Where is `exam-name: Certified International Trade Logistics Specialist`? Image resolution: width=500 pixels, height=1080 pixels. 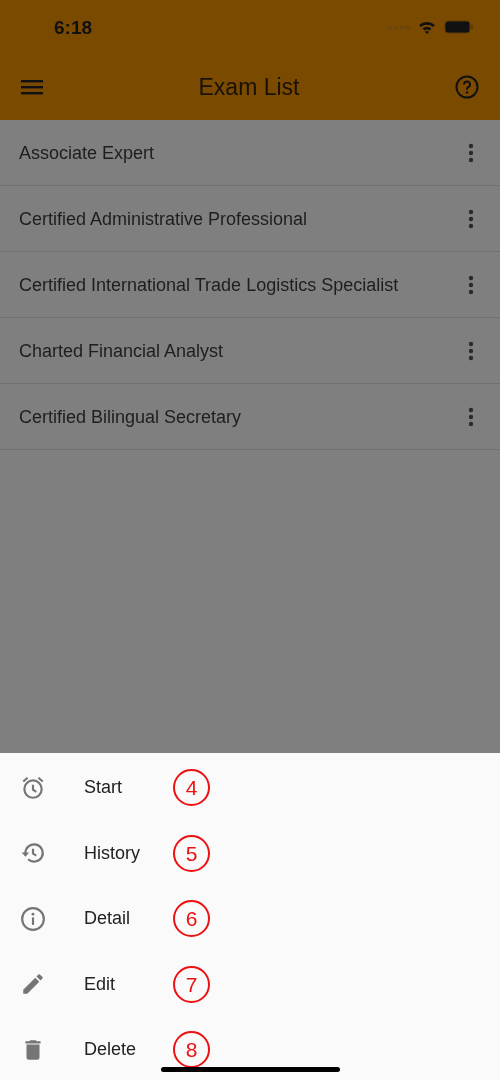
exam-name: Certified International Trade Logistics Specialist is located at coordinates (209, 284).